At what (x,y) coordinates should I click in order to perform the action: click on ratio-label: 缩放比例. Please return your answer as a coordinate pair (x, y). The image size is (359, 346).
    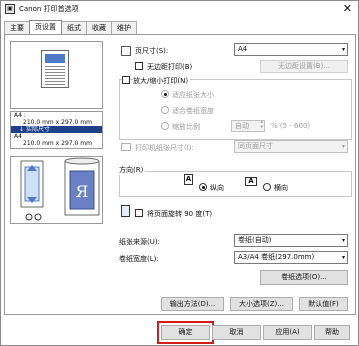
    Looking at the image, I should click on (186, 127).